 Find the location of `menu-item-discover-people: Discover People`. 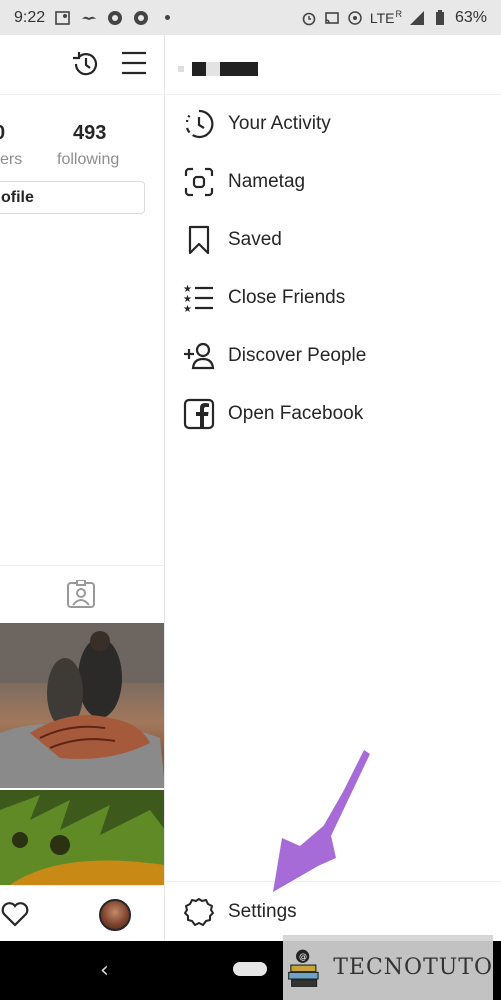

menu-item-discover-people: Discover People is located at coordinates (333, 356).